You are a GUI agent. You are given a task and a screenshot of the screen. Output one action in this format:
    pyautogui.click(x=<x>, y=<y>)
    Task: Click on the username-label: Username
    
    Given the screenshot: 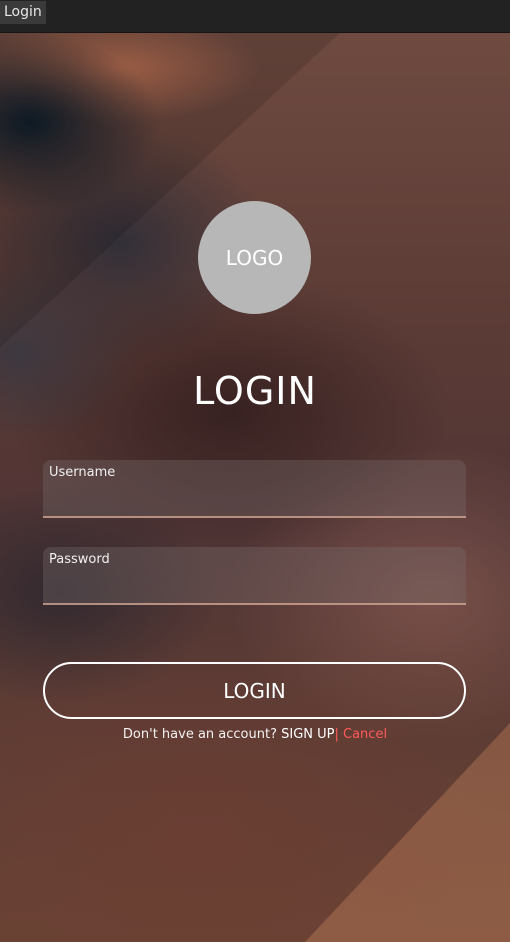 What is the action you would take?
    pyautogui.click(x=82, y=472)
    